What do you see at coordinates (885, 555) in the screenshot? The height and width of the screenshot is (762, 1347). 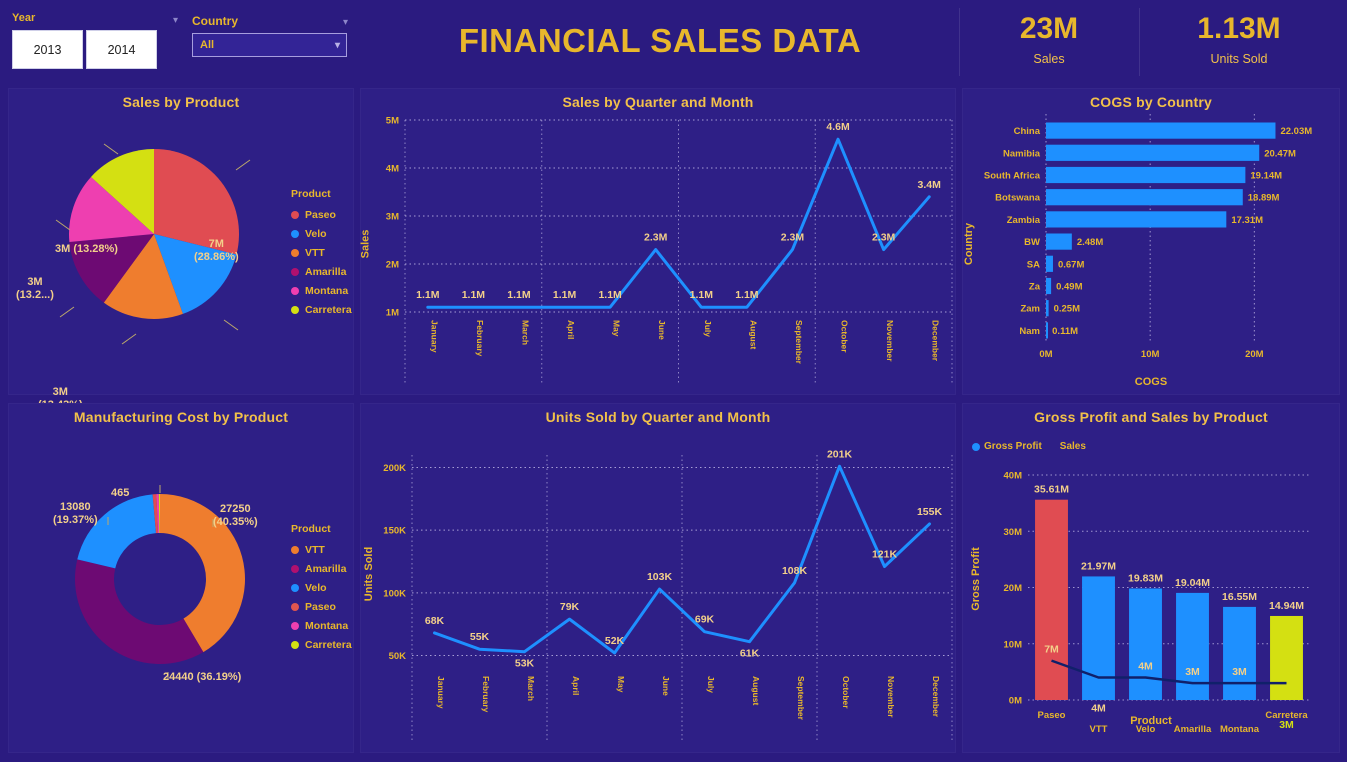 I see `svg-text: 121K` at bounding box center [885, 555].